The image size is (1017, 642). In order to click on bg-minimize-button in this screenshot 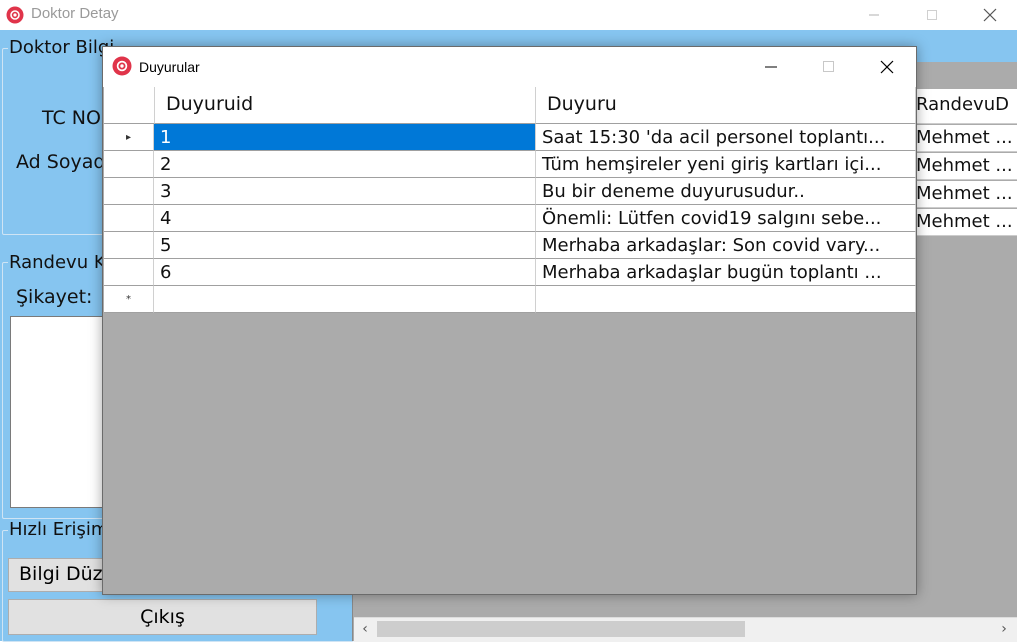, I will do `click(874, 15)`.